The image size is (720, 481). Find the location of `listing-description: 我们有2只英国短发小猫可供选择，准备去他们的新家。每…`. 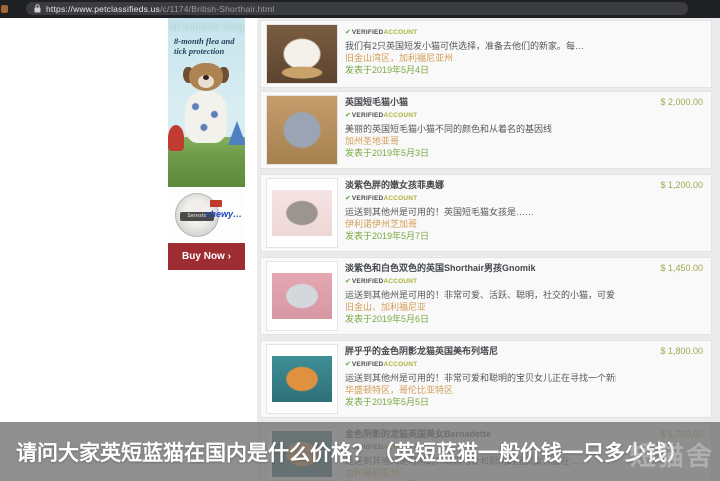

listing-description: 我们有2只英国短发小猫可供选择，准备去他们的新家。每… is located at coordinates (465, 46).